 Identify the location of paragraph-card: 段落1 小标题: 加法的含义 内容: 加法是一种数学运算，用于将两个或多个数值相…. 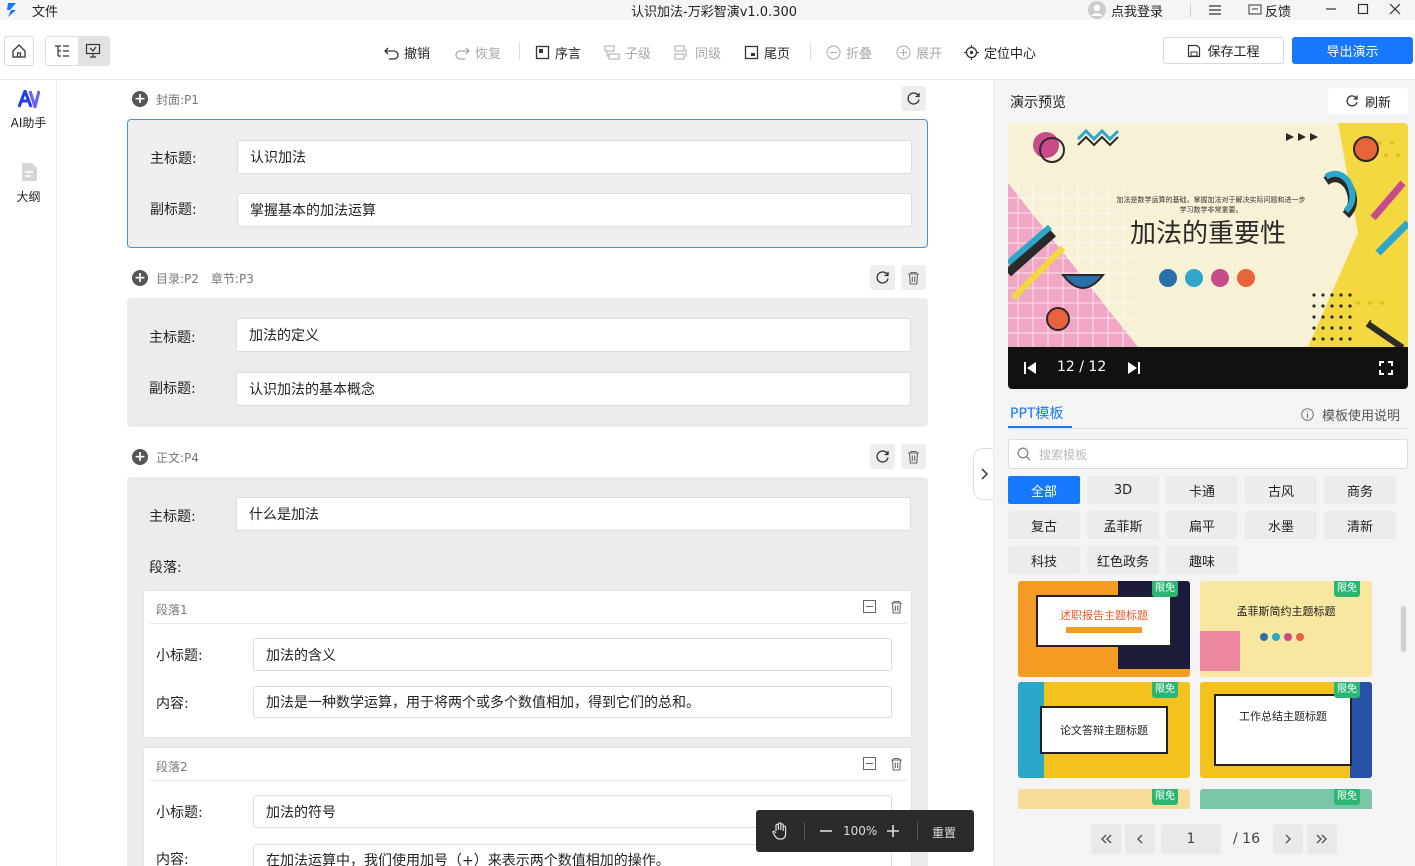
(527, 664).